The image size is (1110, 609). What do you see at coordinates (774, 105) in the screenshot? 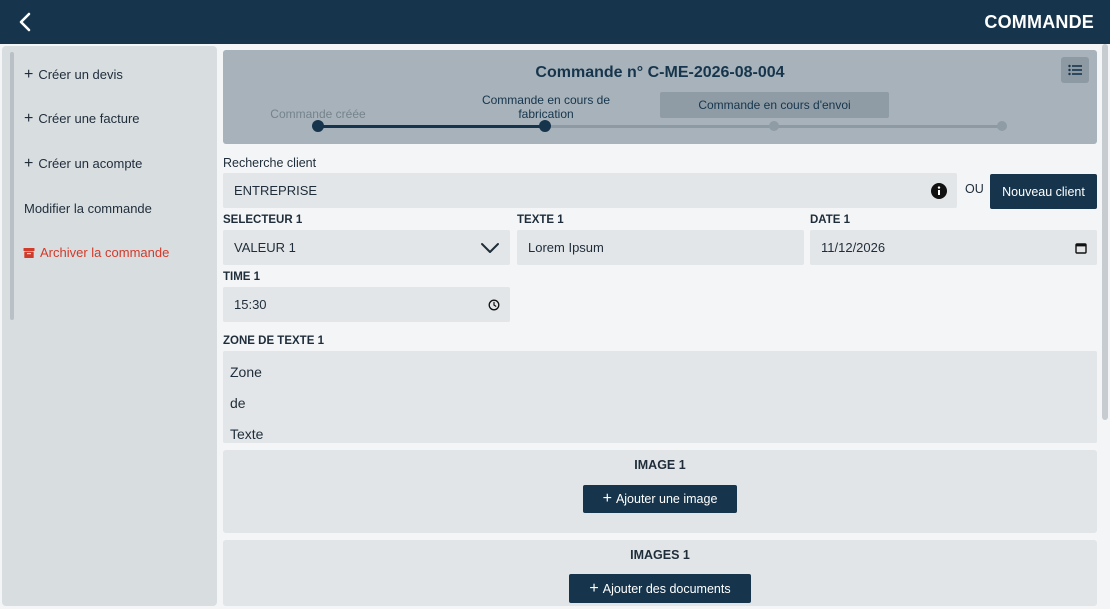
I see `step-label-shipping: Commande en cours d'envoi` at bounding box center [774, 105].